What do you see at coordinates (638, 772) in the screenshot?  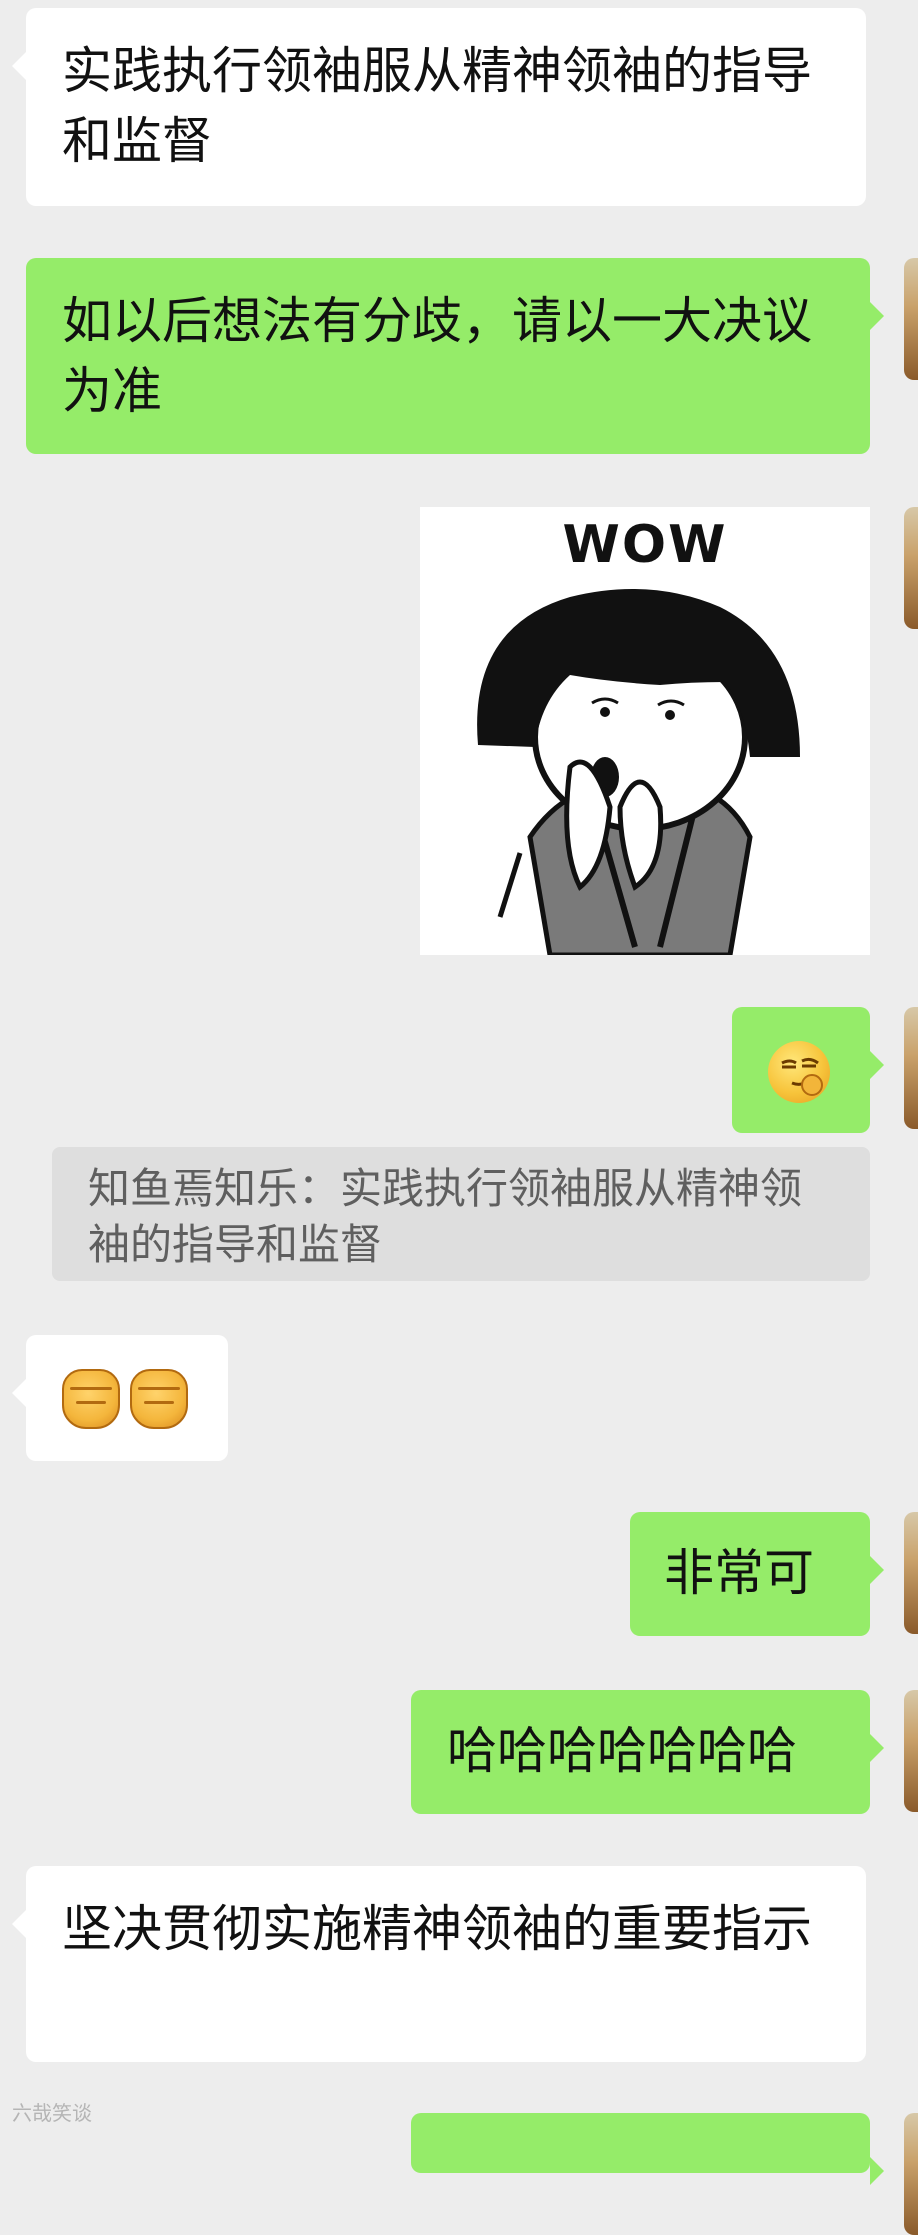 I see `sticker-character-illustration` at bounding box center [638, 772].